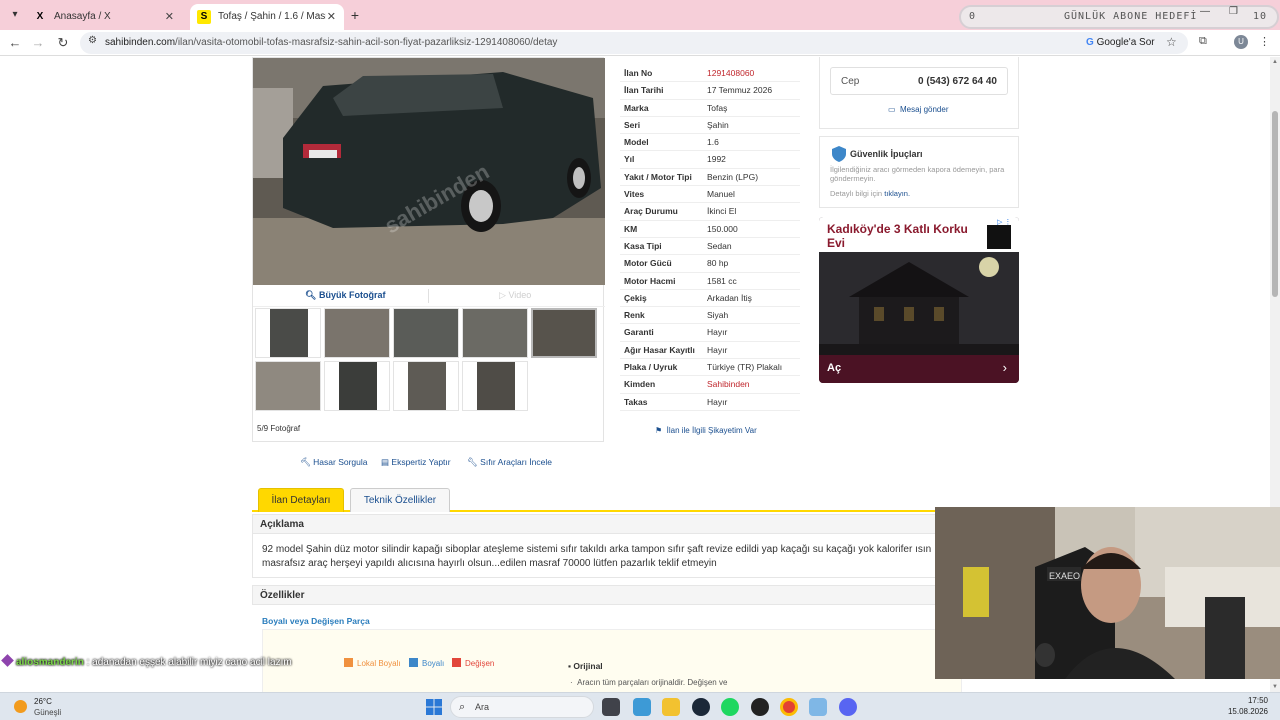  What do you see at coordinates (1203, 41) in the screenshot?
I see `extensions-icon: ⧉` at bounding box center [1203, 41].